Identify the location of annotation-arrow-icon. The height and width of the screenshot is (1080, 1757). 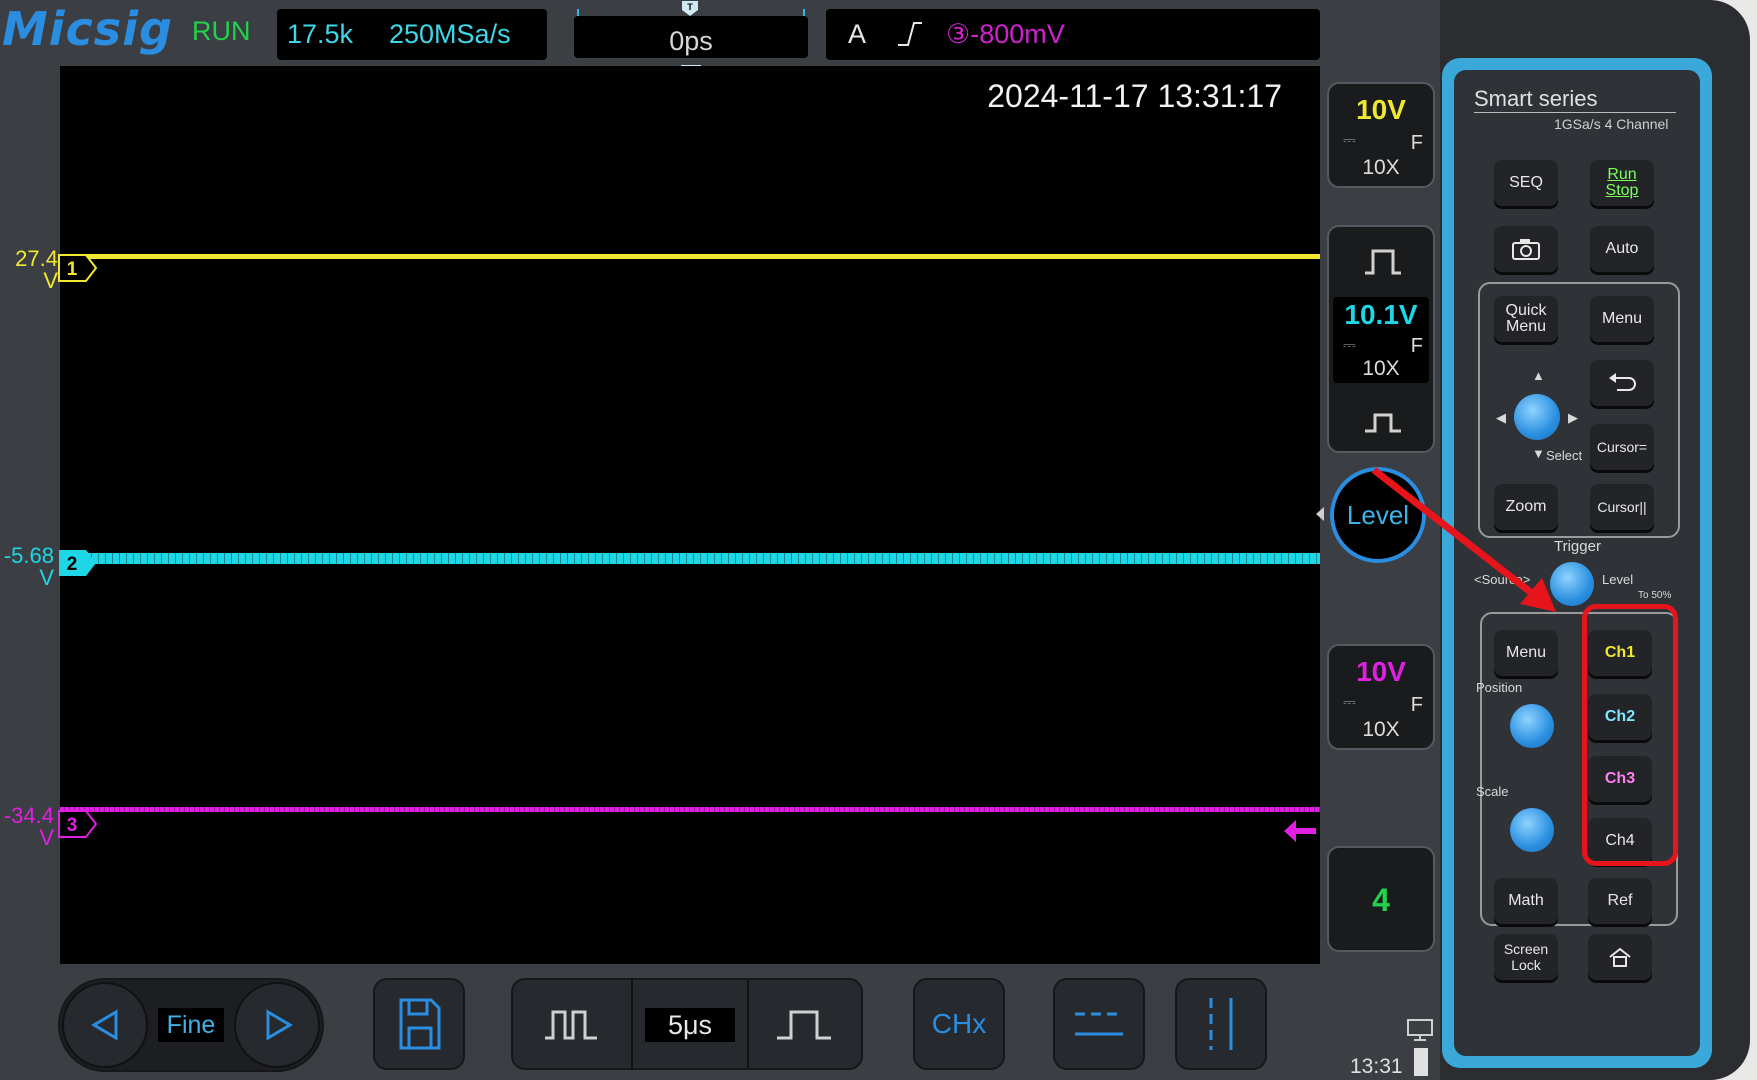
(1470, 548).